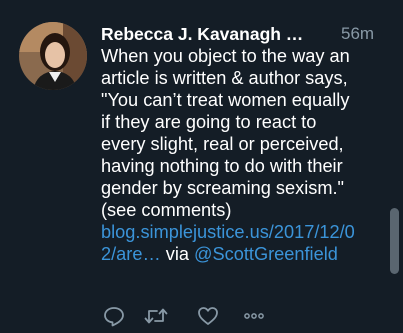  I want to click on more-icon, so click(254, 316).